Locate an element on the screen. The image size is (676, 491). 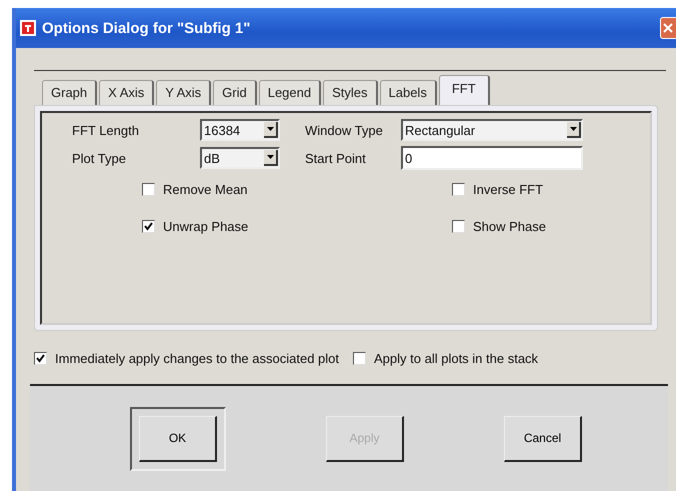
field-label: FFT Length is located at coordinates (106, 130).